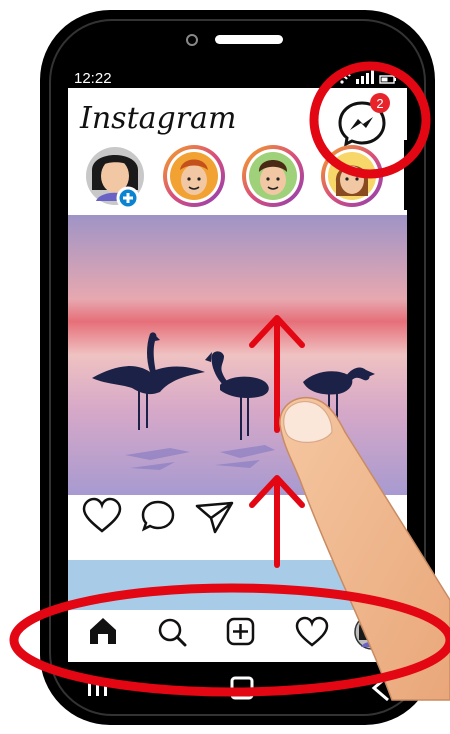 This screenshot has width=450, height=734. I want to click on speaker-grille, so click(249, 39).